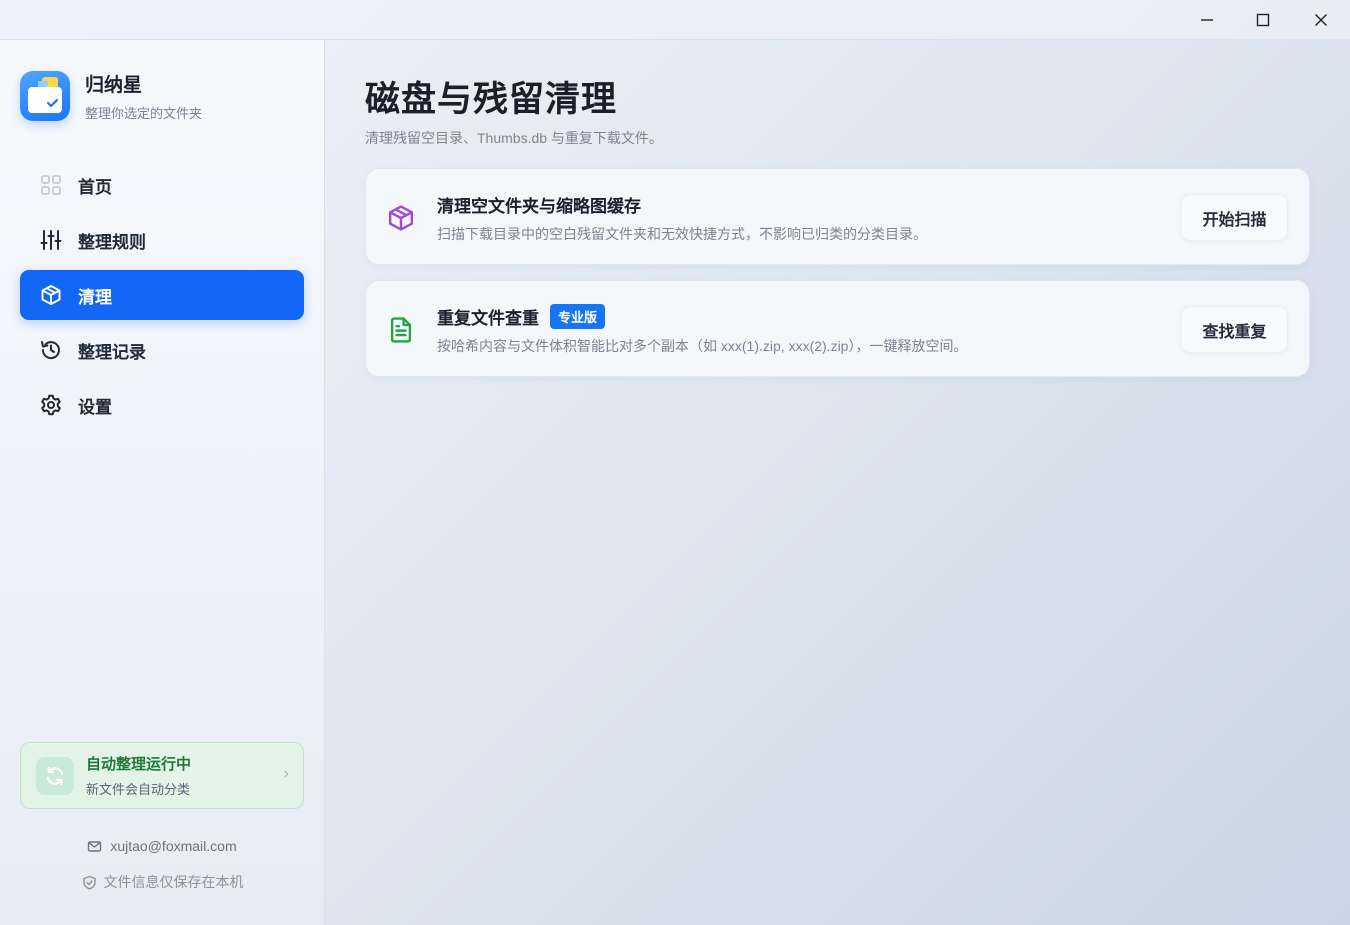 The height and width of the screenshot is (925, 1350). What do you see at coordinates (578, 316) in the screenshot?
I see `pro-badge: 专业版` at bounding box center [578, 316].